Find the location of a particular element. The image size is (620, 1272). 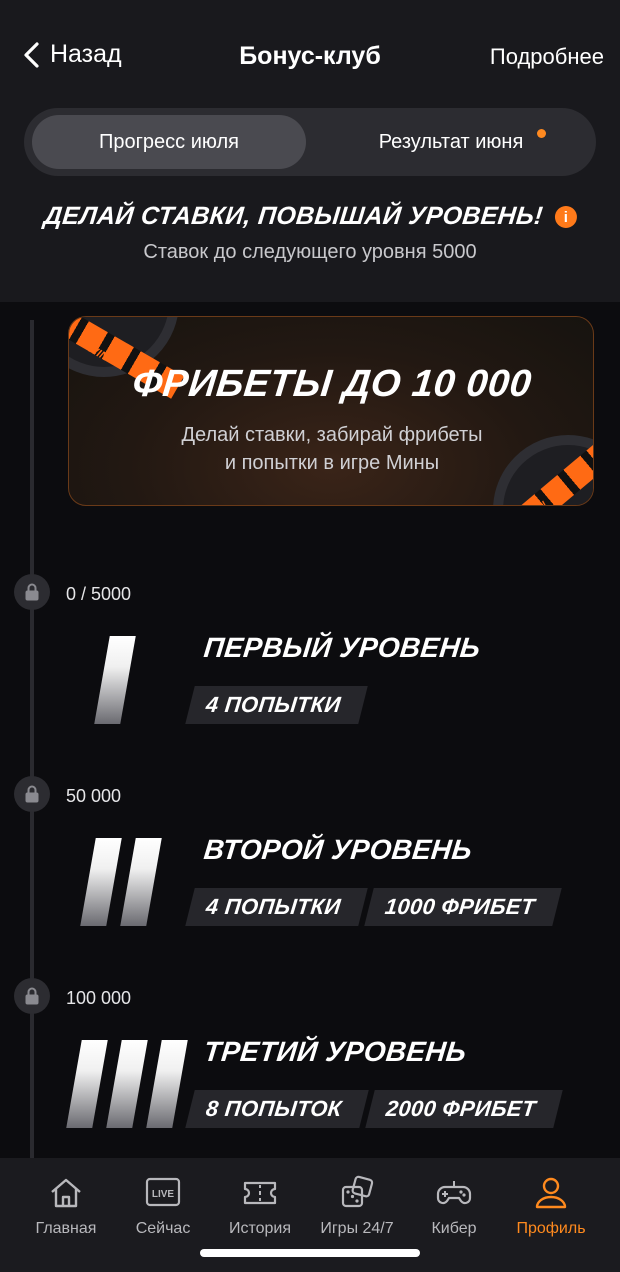

nav-cyber: Кибер is located at coordinates (454, 1206).